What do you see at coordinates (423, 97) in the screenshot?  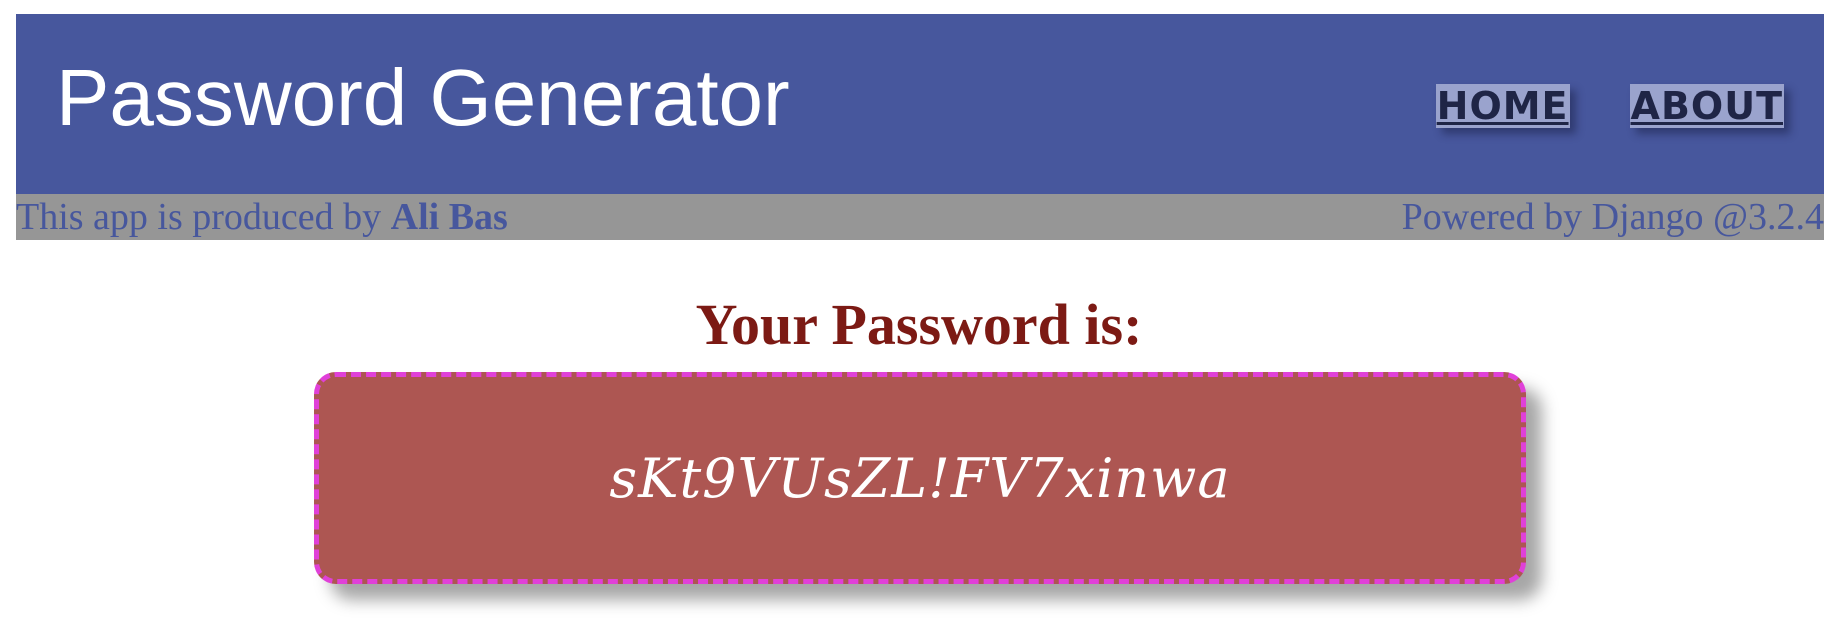 I see `app-title: Password Generator` at bounding box center [423, 97].